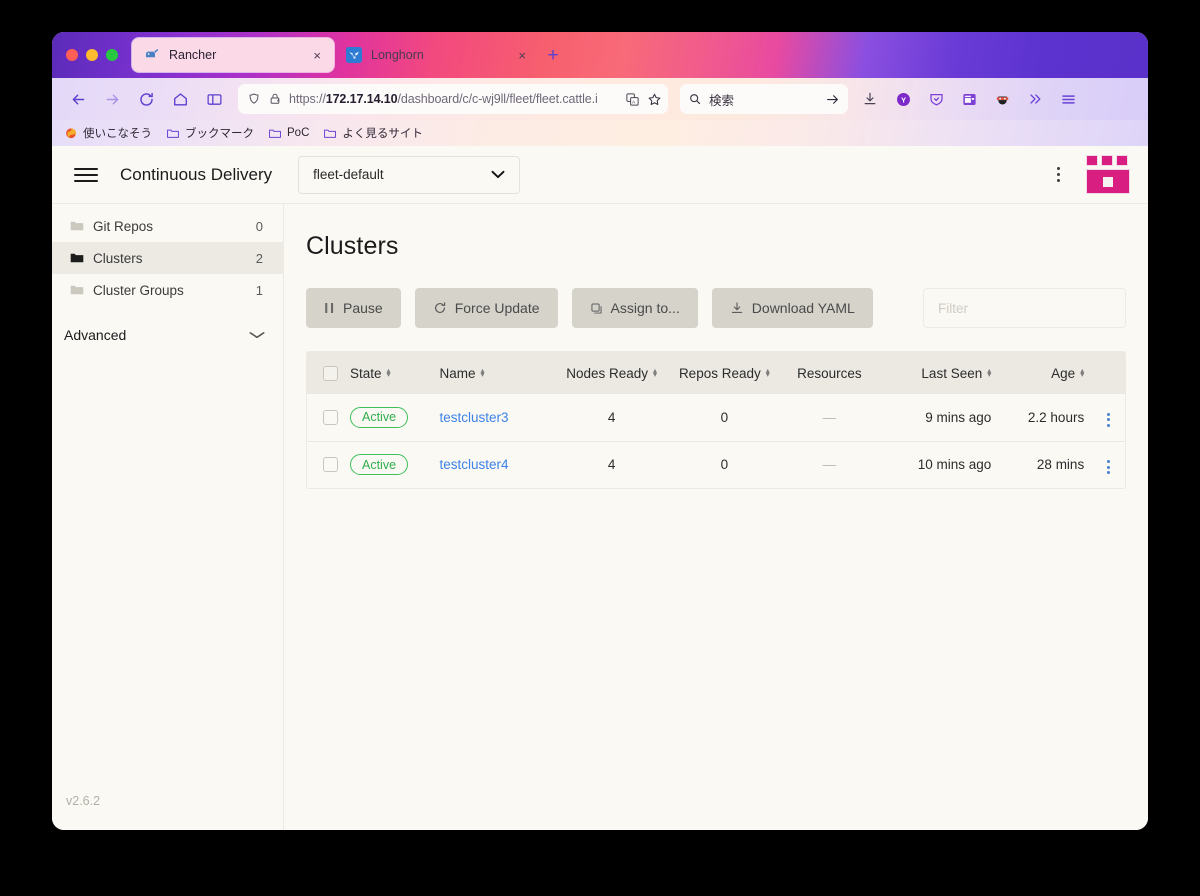 Image resolution: width=1200 pixels, height=896 pixels. Describe the element at coordinates (1048, 373) in the screenshot. I see `column-header-age: Age ▴ ▾` at that location.